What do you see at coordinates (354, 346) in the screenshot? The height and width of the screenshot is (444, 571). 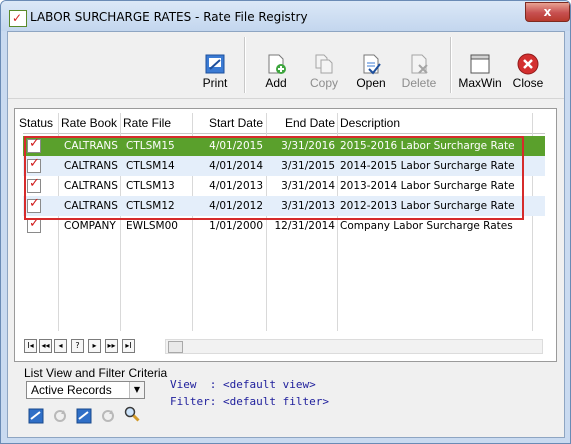 I see `horizontal-scrollbar` at bounding box center [354, 346].